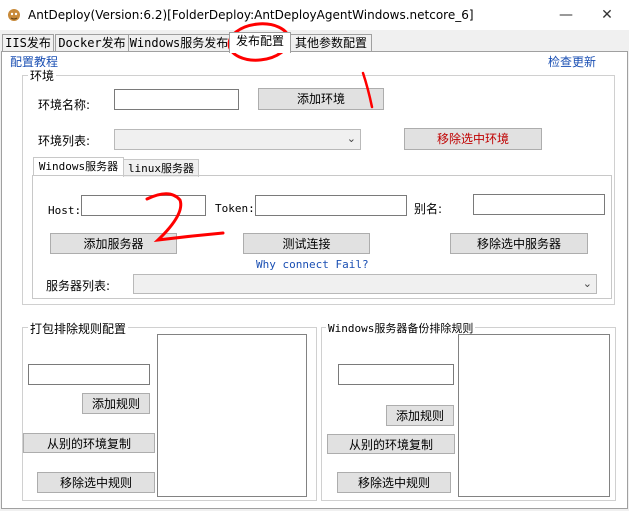 Image resolution: width=629 pixels, height=511 pixels. What do you see at coordinates (260, 42) in the screenshot?
I see `tab-deploy-config: 发布配置` at bounding box center [260, 42].